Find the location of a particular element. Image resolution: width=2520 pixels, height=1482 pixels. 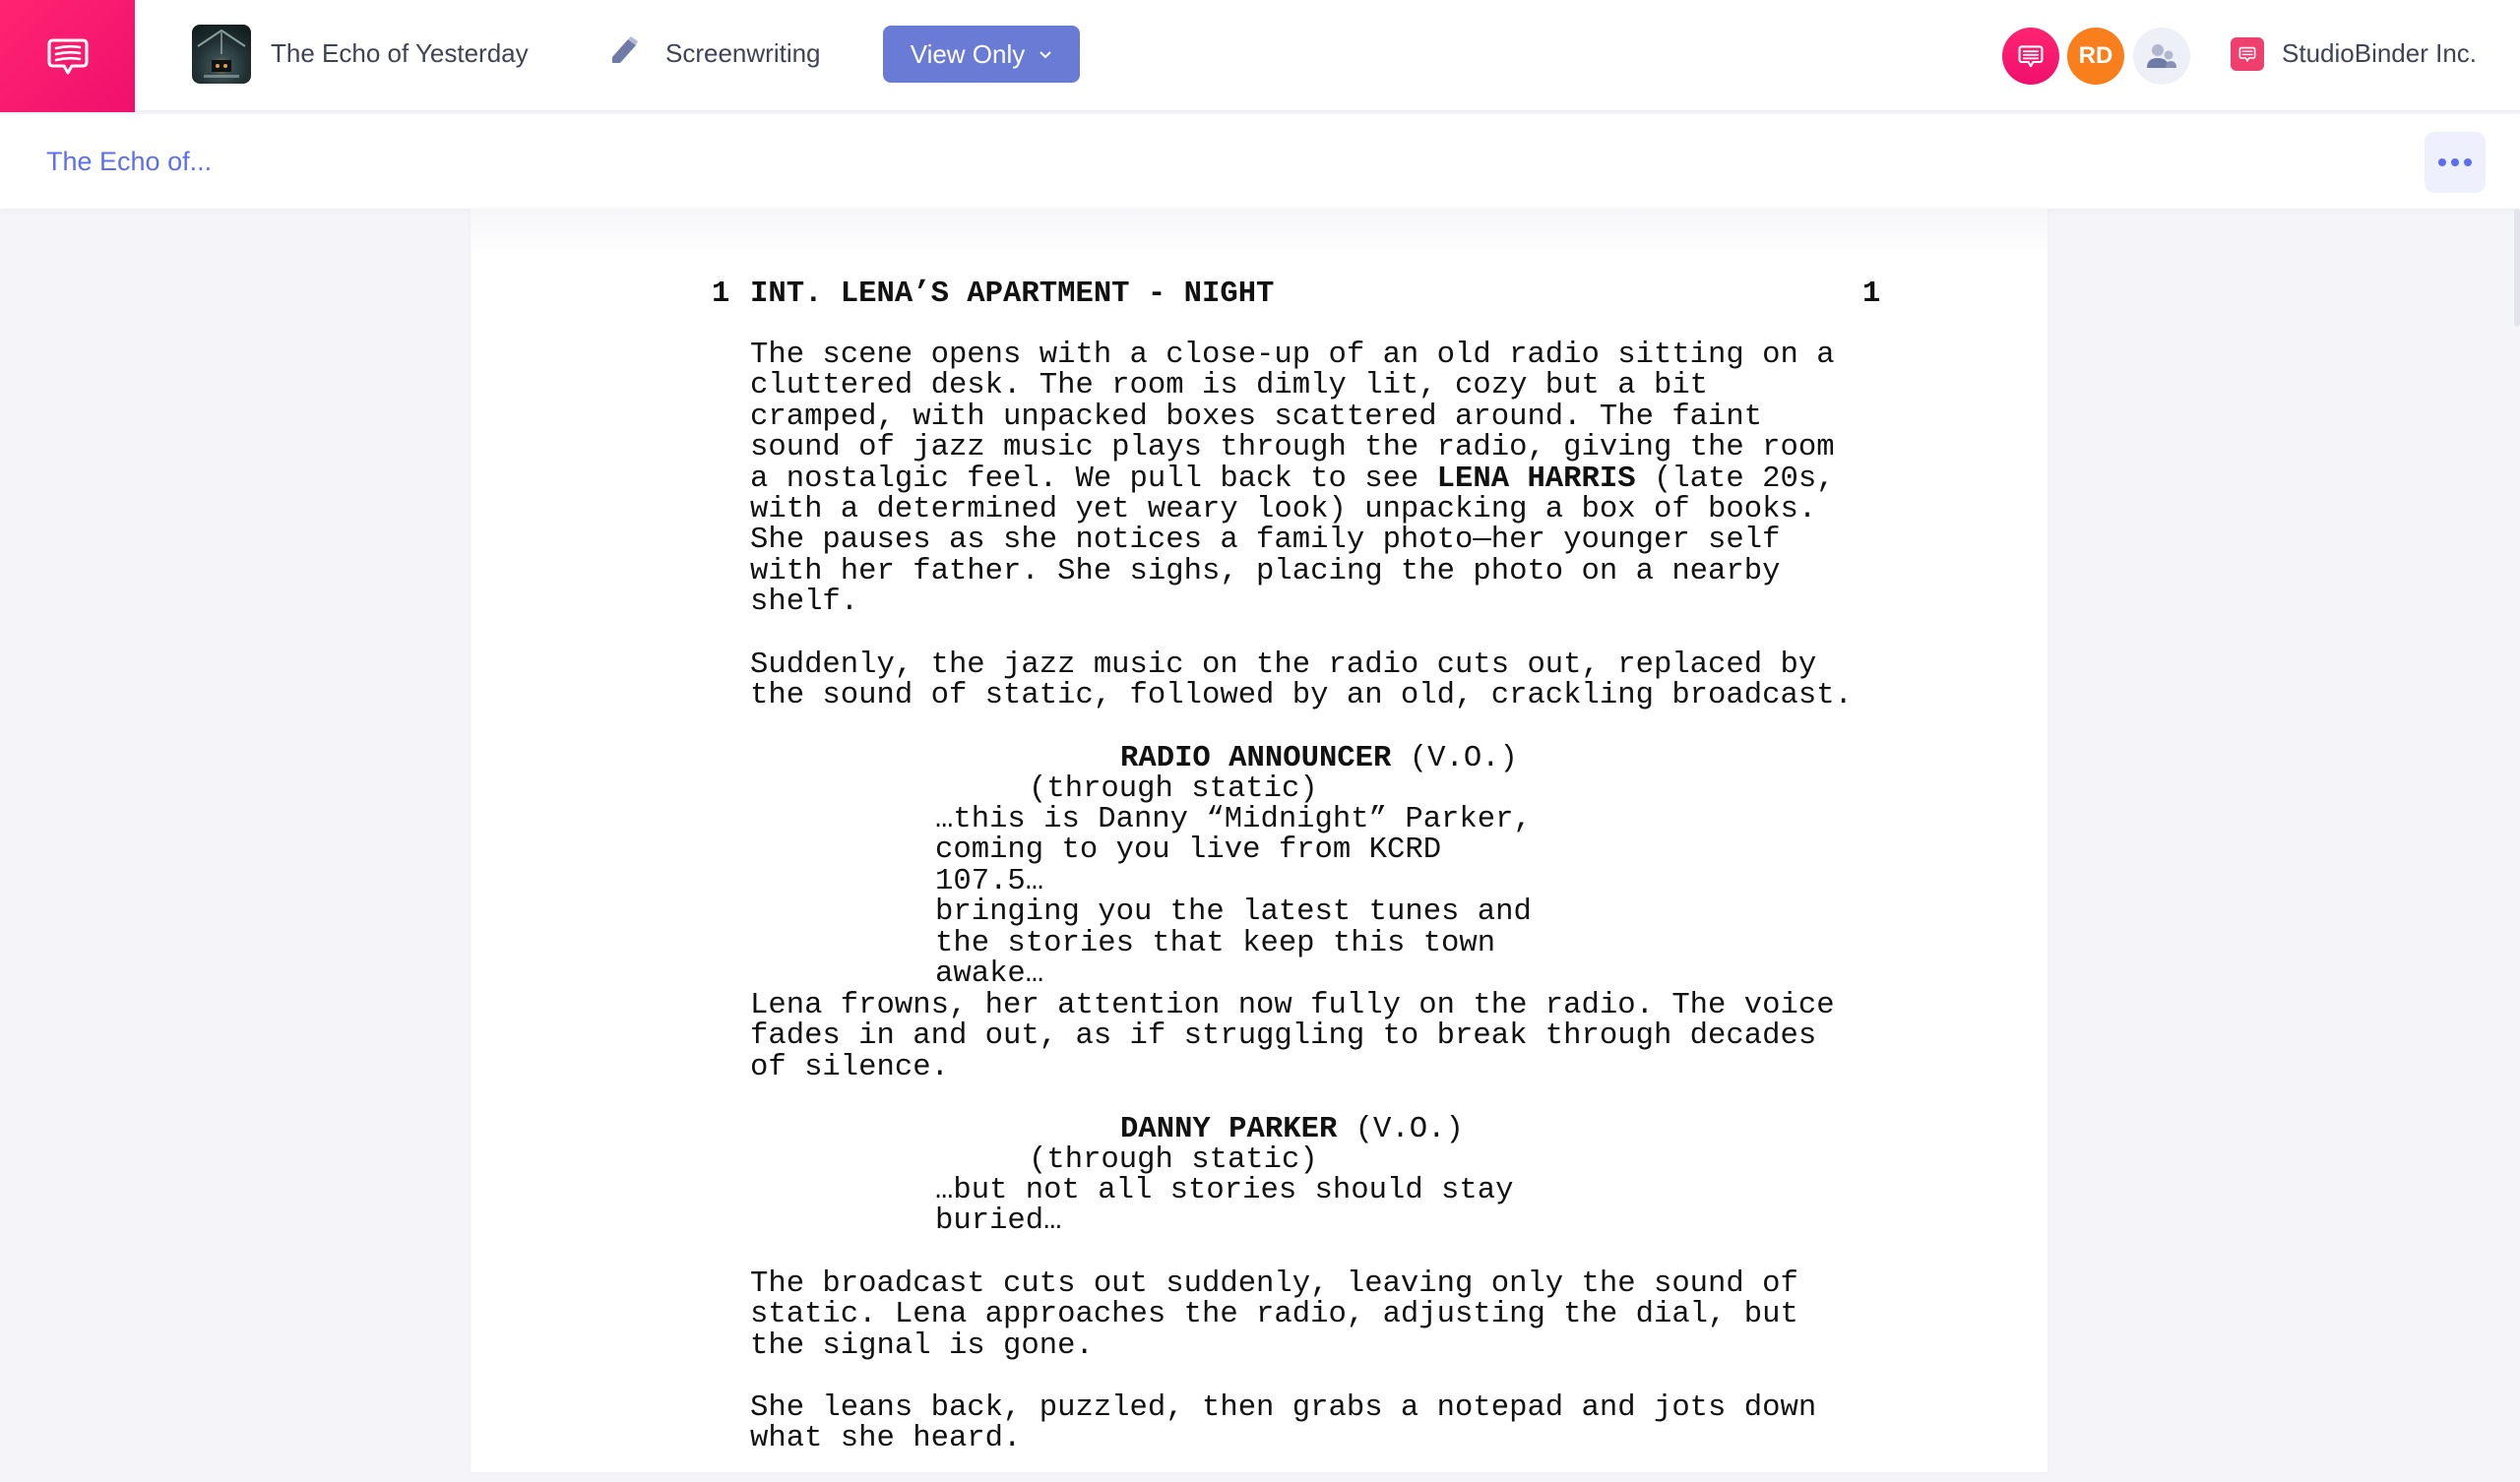

org-logo is located at coordinates (2247, 54).